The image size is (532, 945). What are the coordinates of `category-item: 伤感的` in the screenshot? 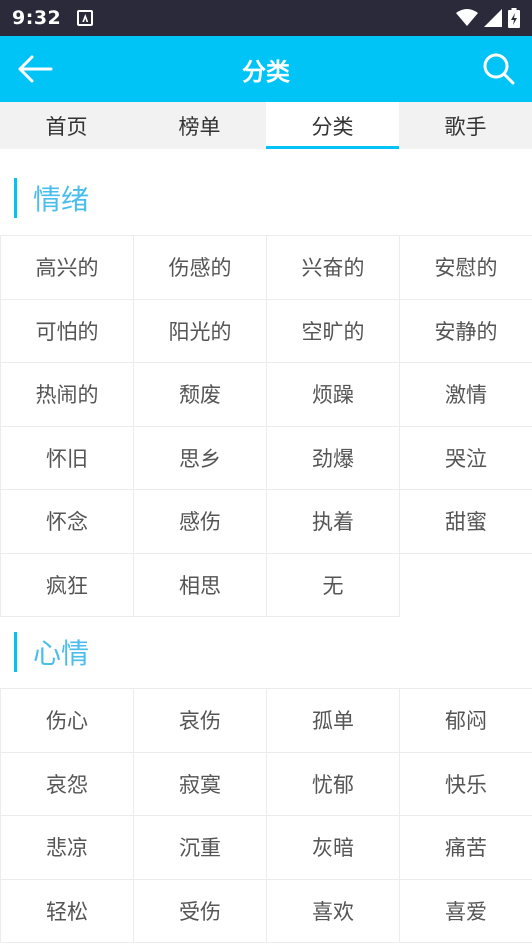 It's located at (200, 268).